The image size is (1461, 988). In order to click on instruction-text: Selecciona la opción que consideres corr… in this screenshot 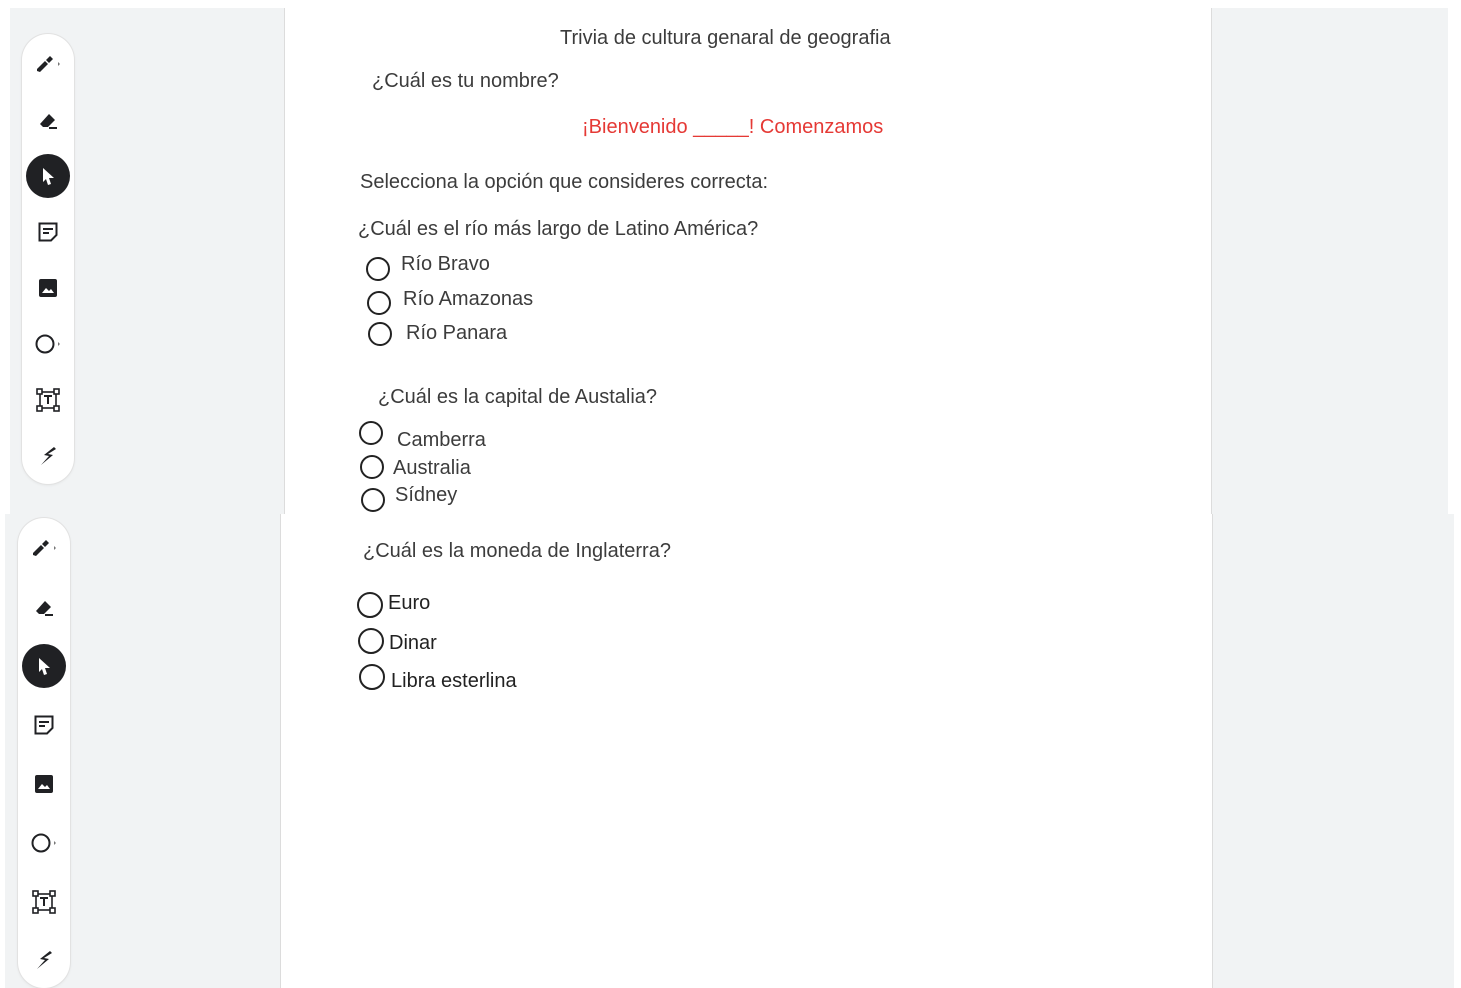, I will do `click(564, 182)`.